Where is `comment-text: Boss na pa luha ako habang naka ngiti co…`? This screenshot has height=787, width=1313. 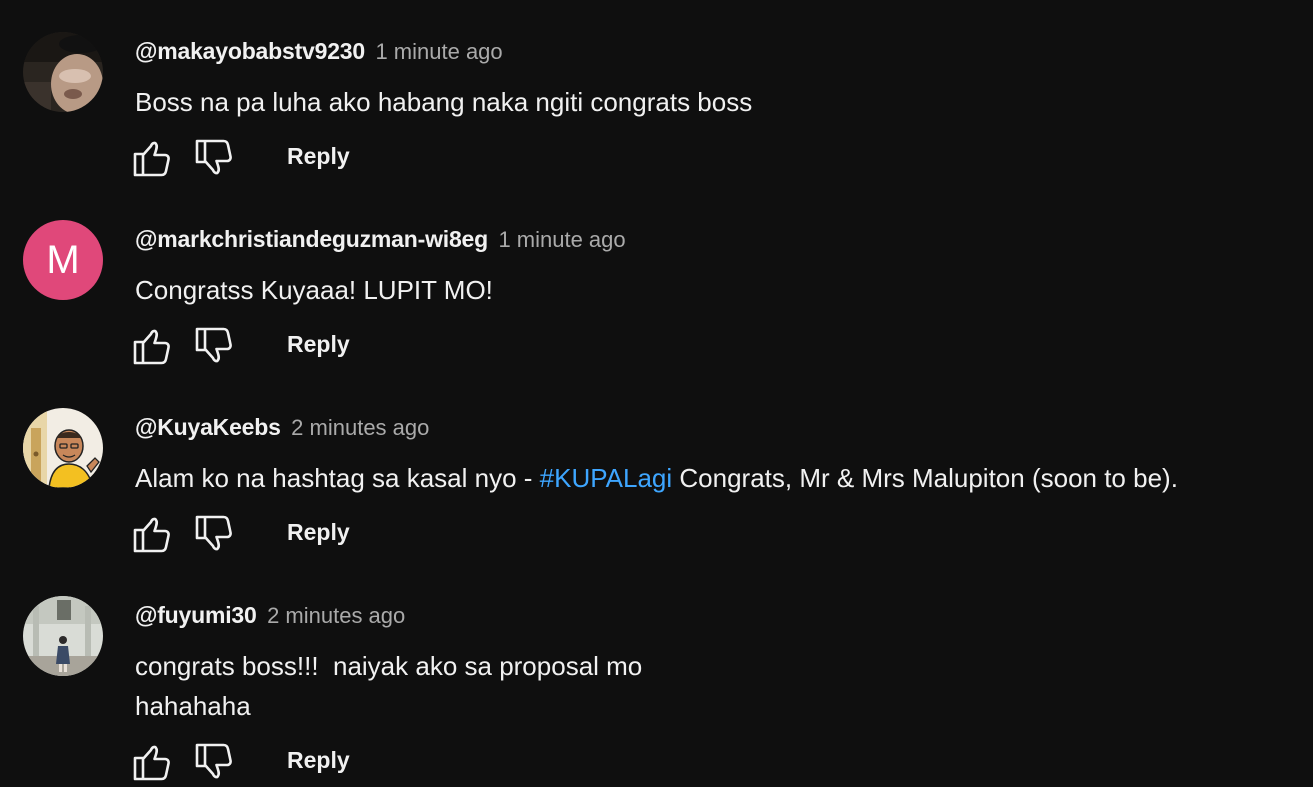
comment-text: Boss na pa luha ako habang naka ngiti co… is located at coordinates (444, 102).